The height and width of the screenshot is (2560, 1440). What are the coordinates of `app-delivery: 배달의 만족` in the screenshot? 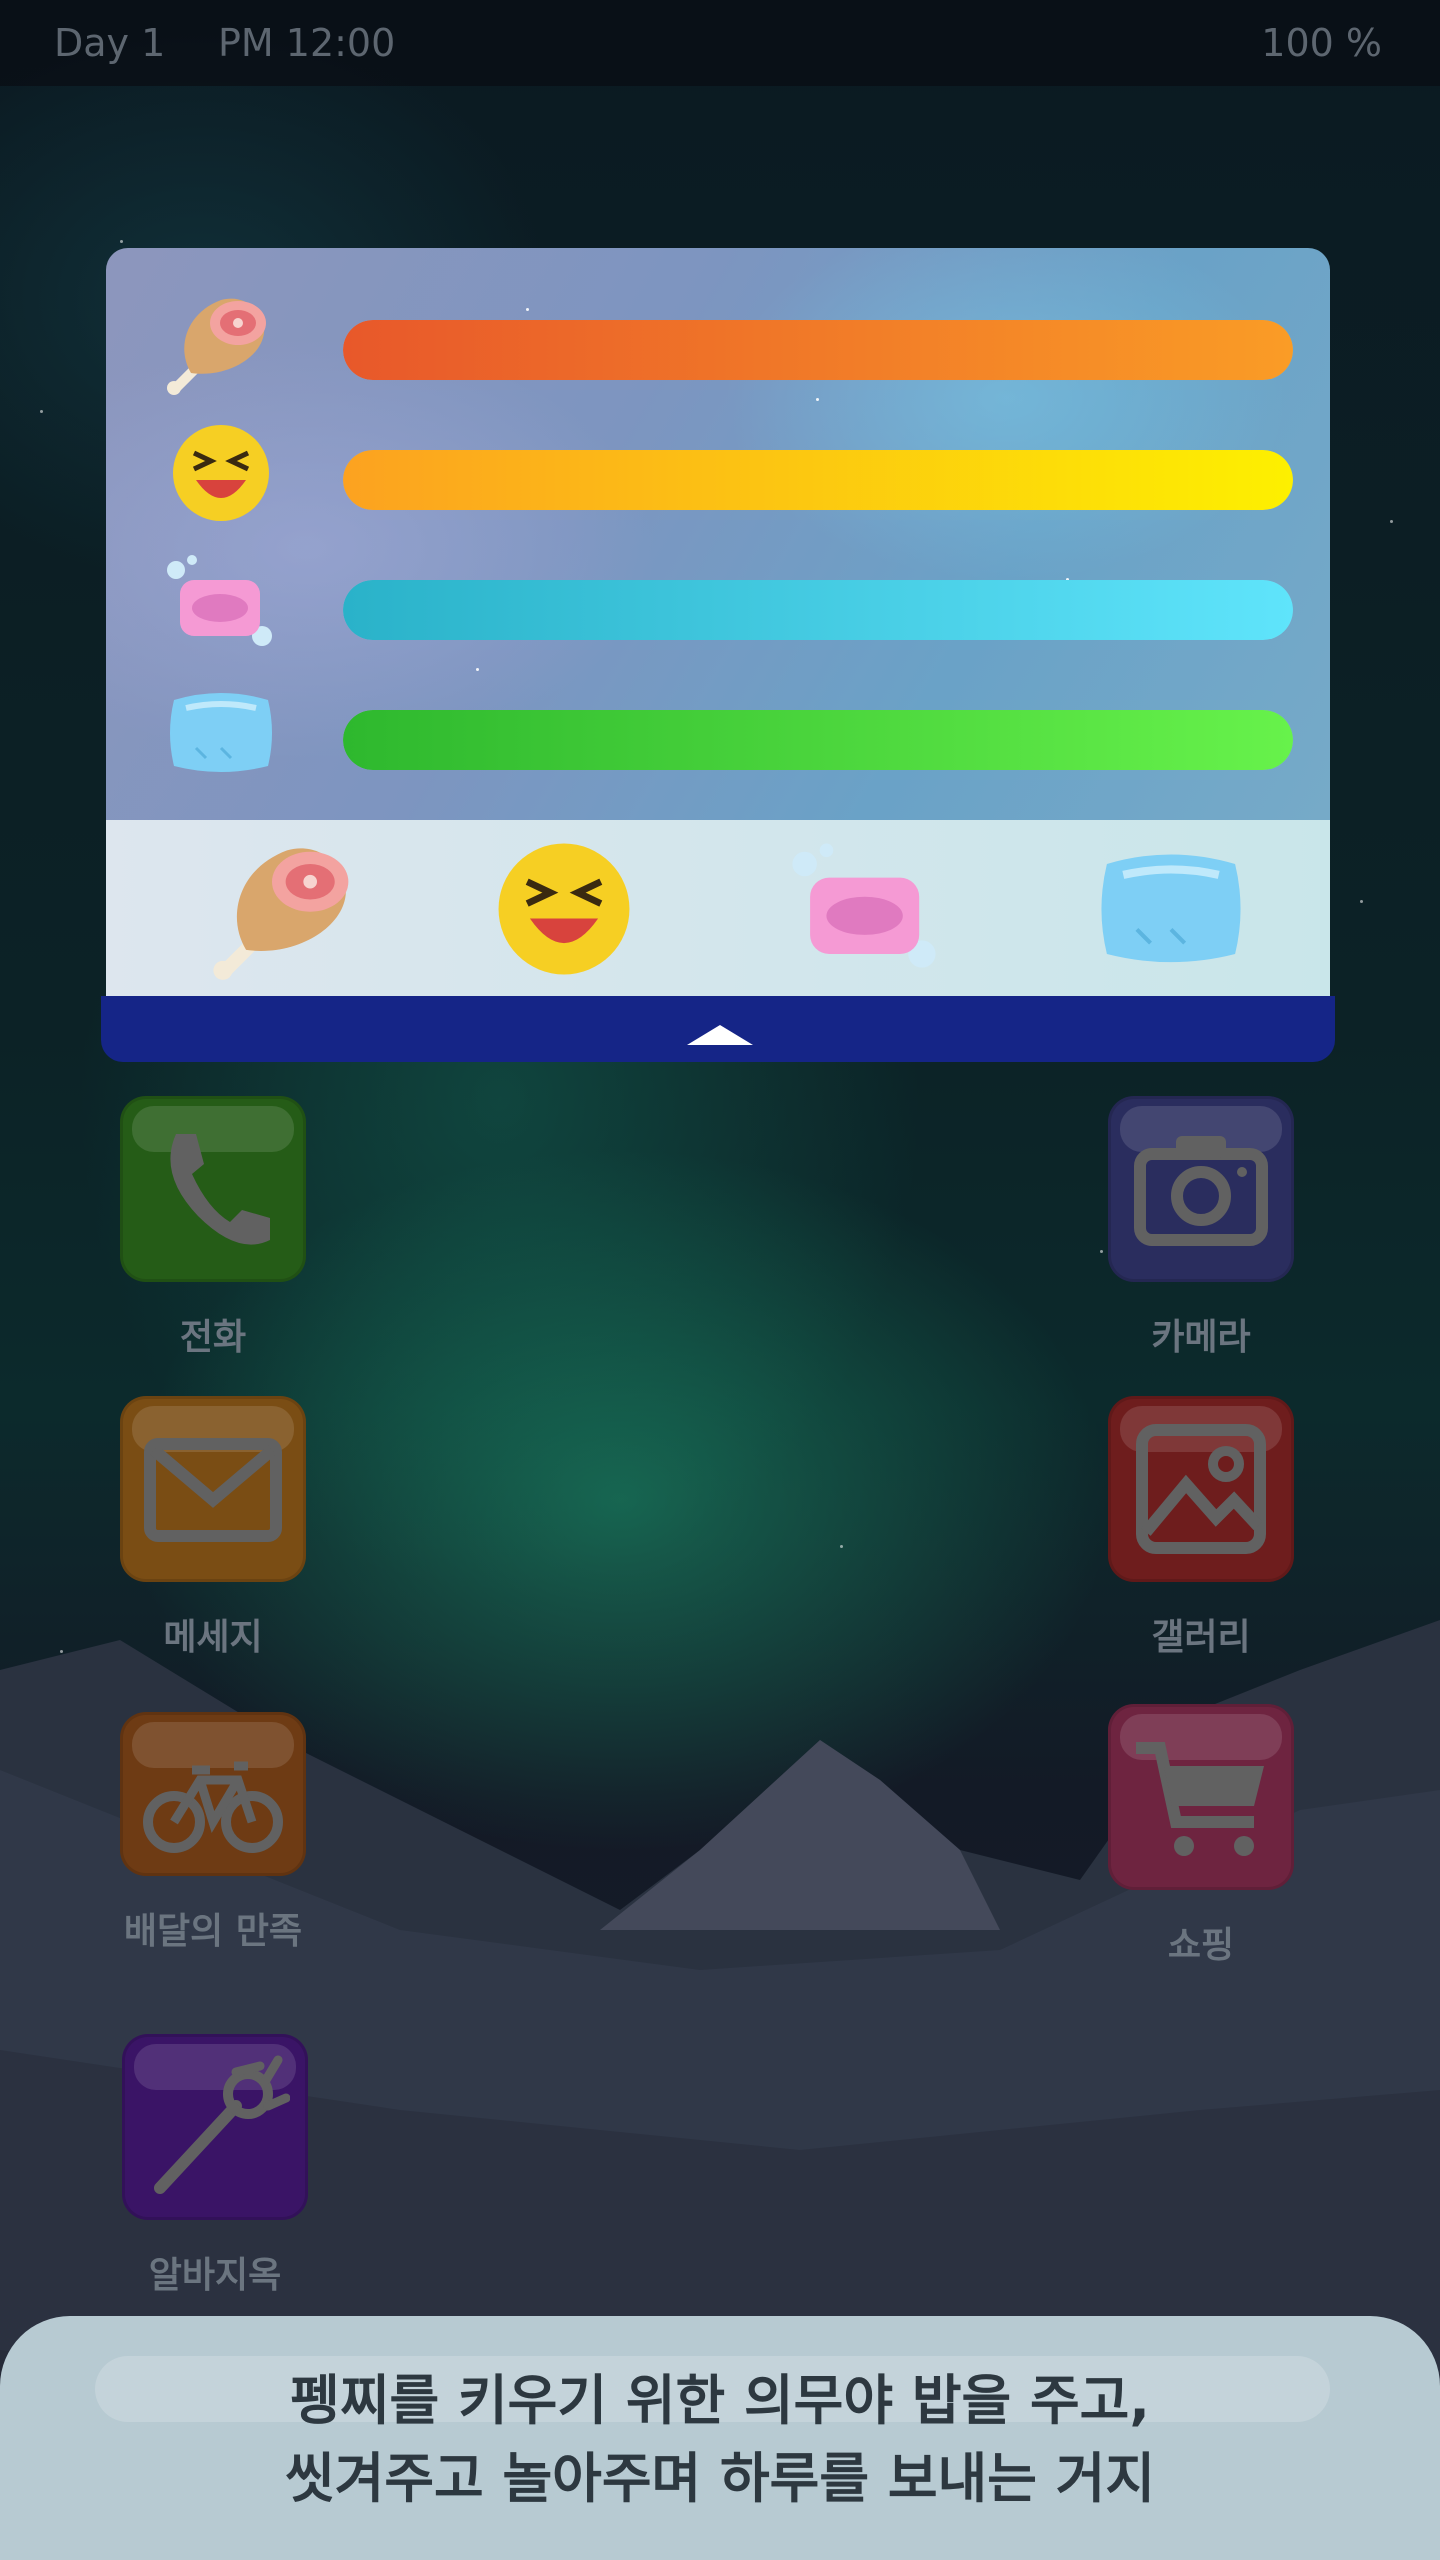 It's located at (213, 1833).